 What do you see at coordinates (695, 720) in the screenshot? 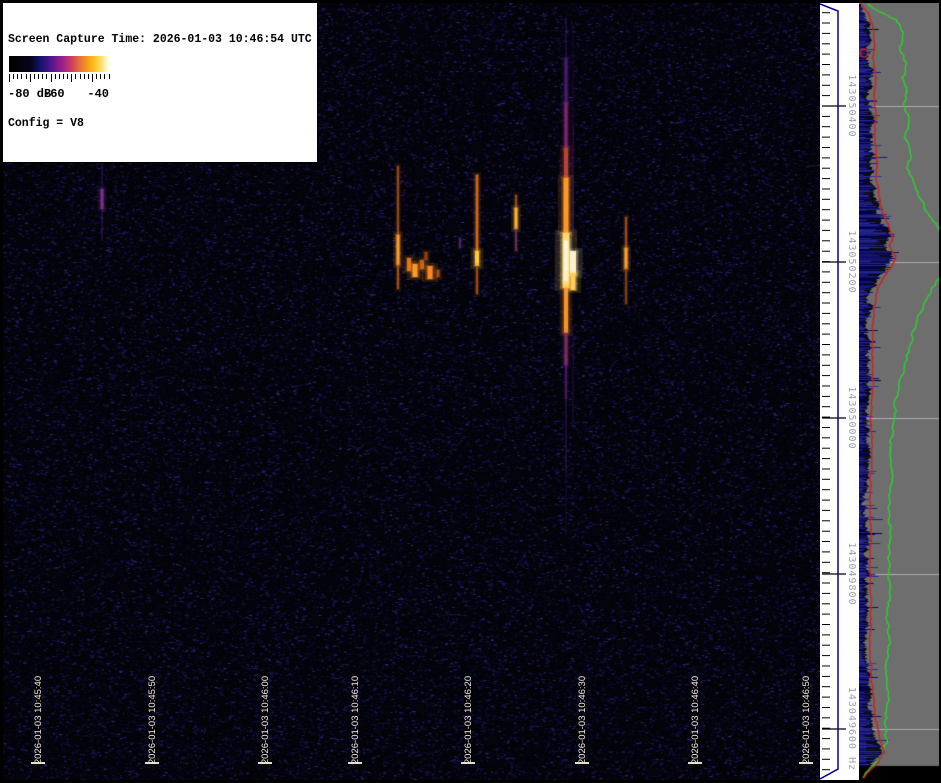
I see `time-axis-label: 2026-01-03 10:46:40` at bounding box center [695, 720].